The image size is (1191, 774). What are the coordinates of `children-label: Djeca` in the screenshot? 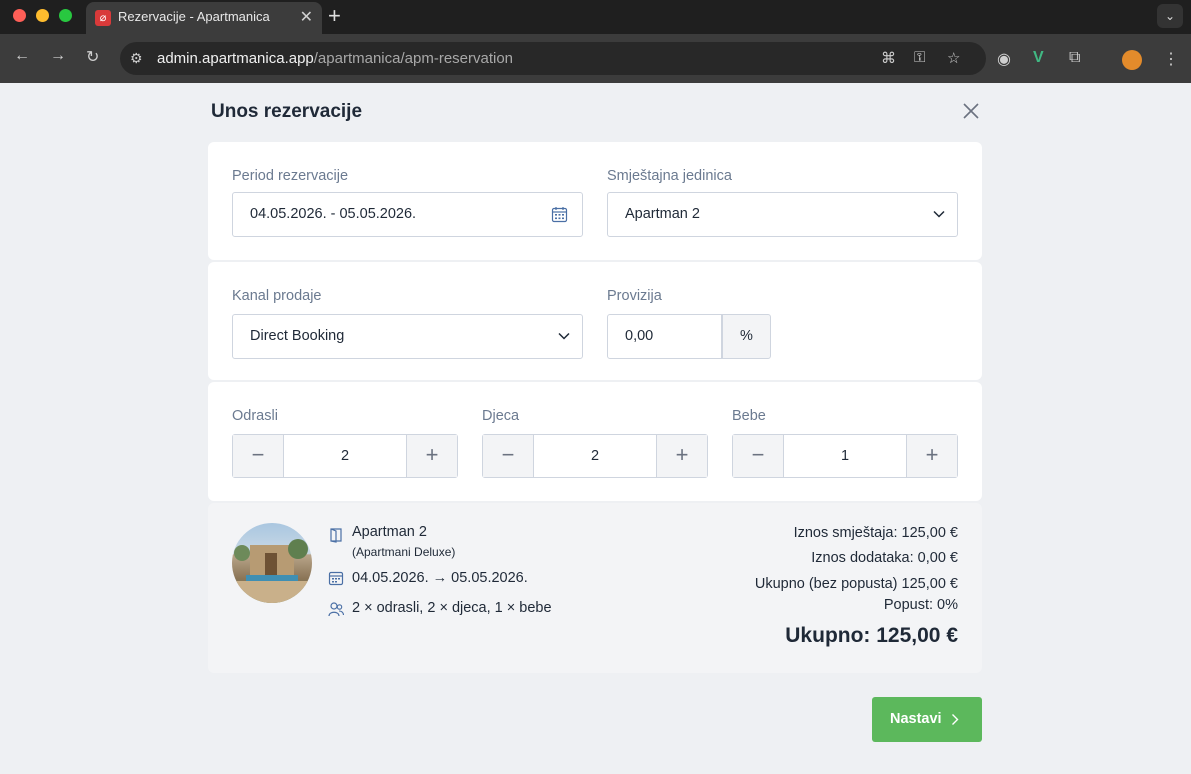 It's located at (501, 416).